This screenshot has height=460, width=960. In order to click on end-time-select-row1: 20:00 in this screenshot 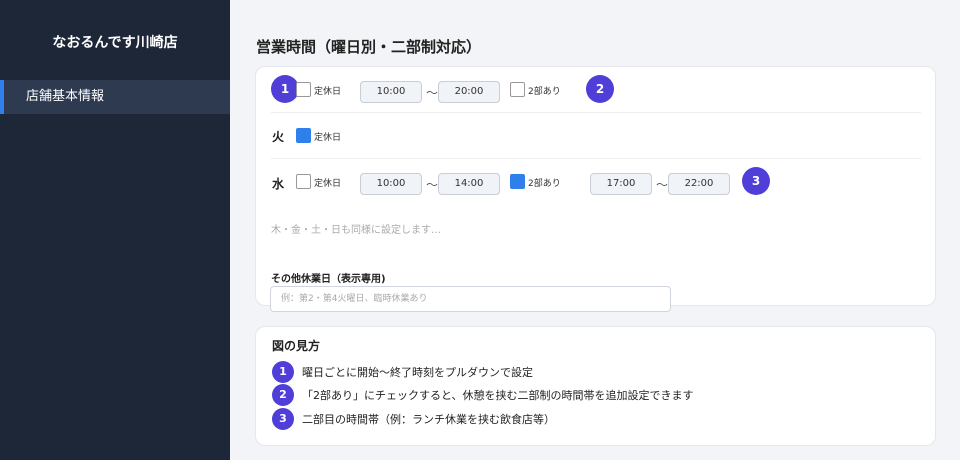, I will do `click(469, 92)`.